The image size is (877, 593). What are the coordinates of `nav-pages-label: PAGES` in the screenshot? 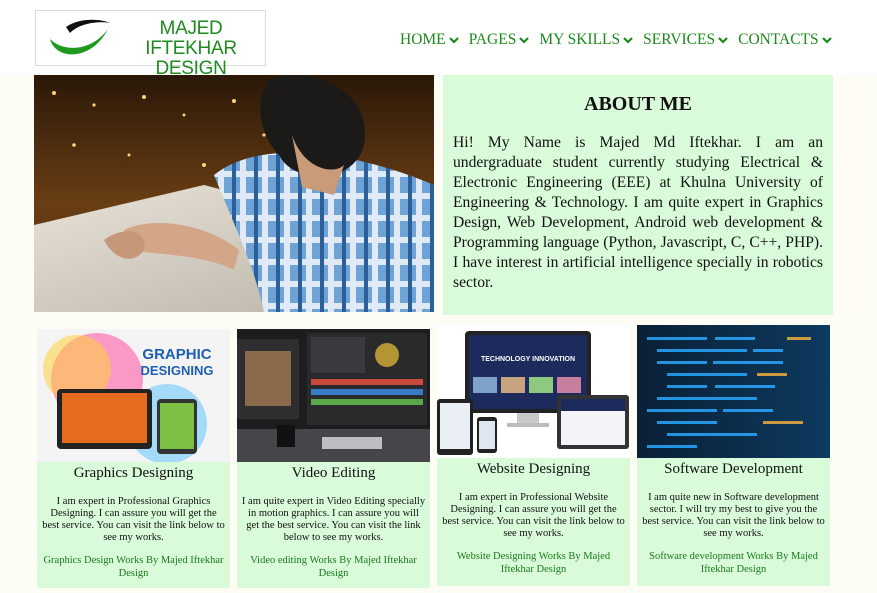 It's located at (492, 39).